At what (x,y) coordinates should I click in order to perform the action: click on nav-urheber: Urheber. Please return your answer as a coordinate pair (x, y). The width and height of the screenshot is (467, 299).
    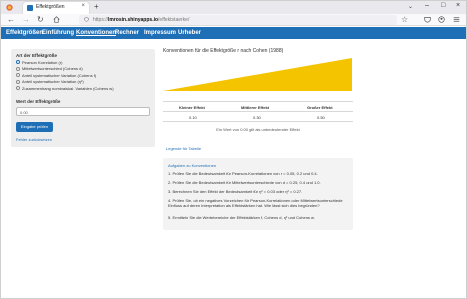
    Looking at the image, I should click on (189, 33).